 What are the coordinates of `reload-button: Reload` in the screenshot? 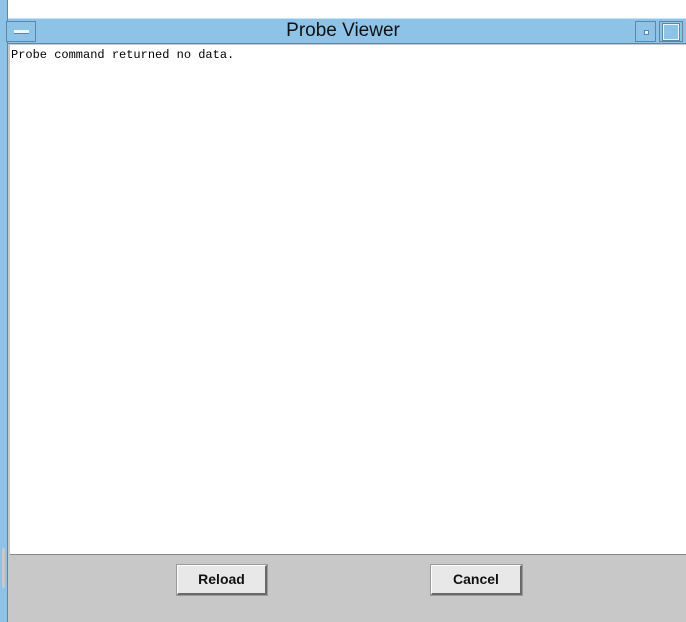 It's located at (222, 580).